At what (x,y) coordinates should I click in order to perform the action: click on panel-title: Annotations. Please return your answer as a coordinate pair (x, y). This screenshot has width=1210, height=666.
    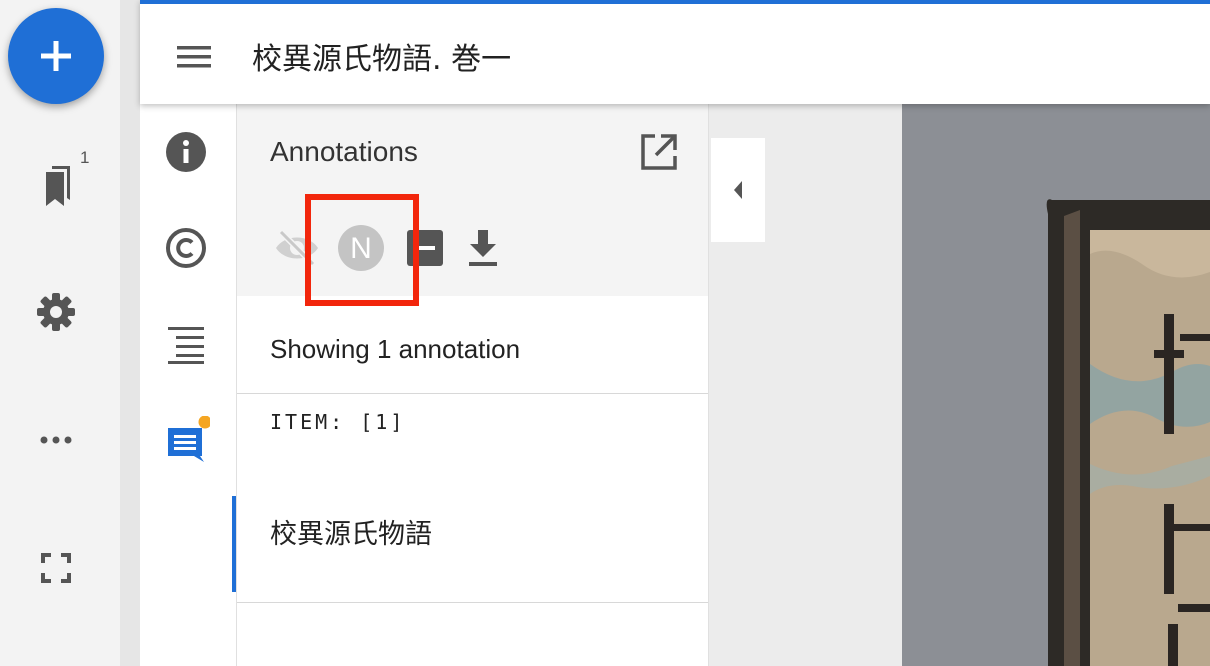
    Looking at the image, I should click on (344, 151).